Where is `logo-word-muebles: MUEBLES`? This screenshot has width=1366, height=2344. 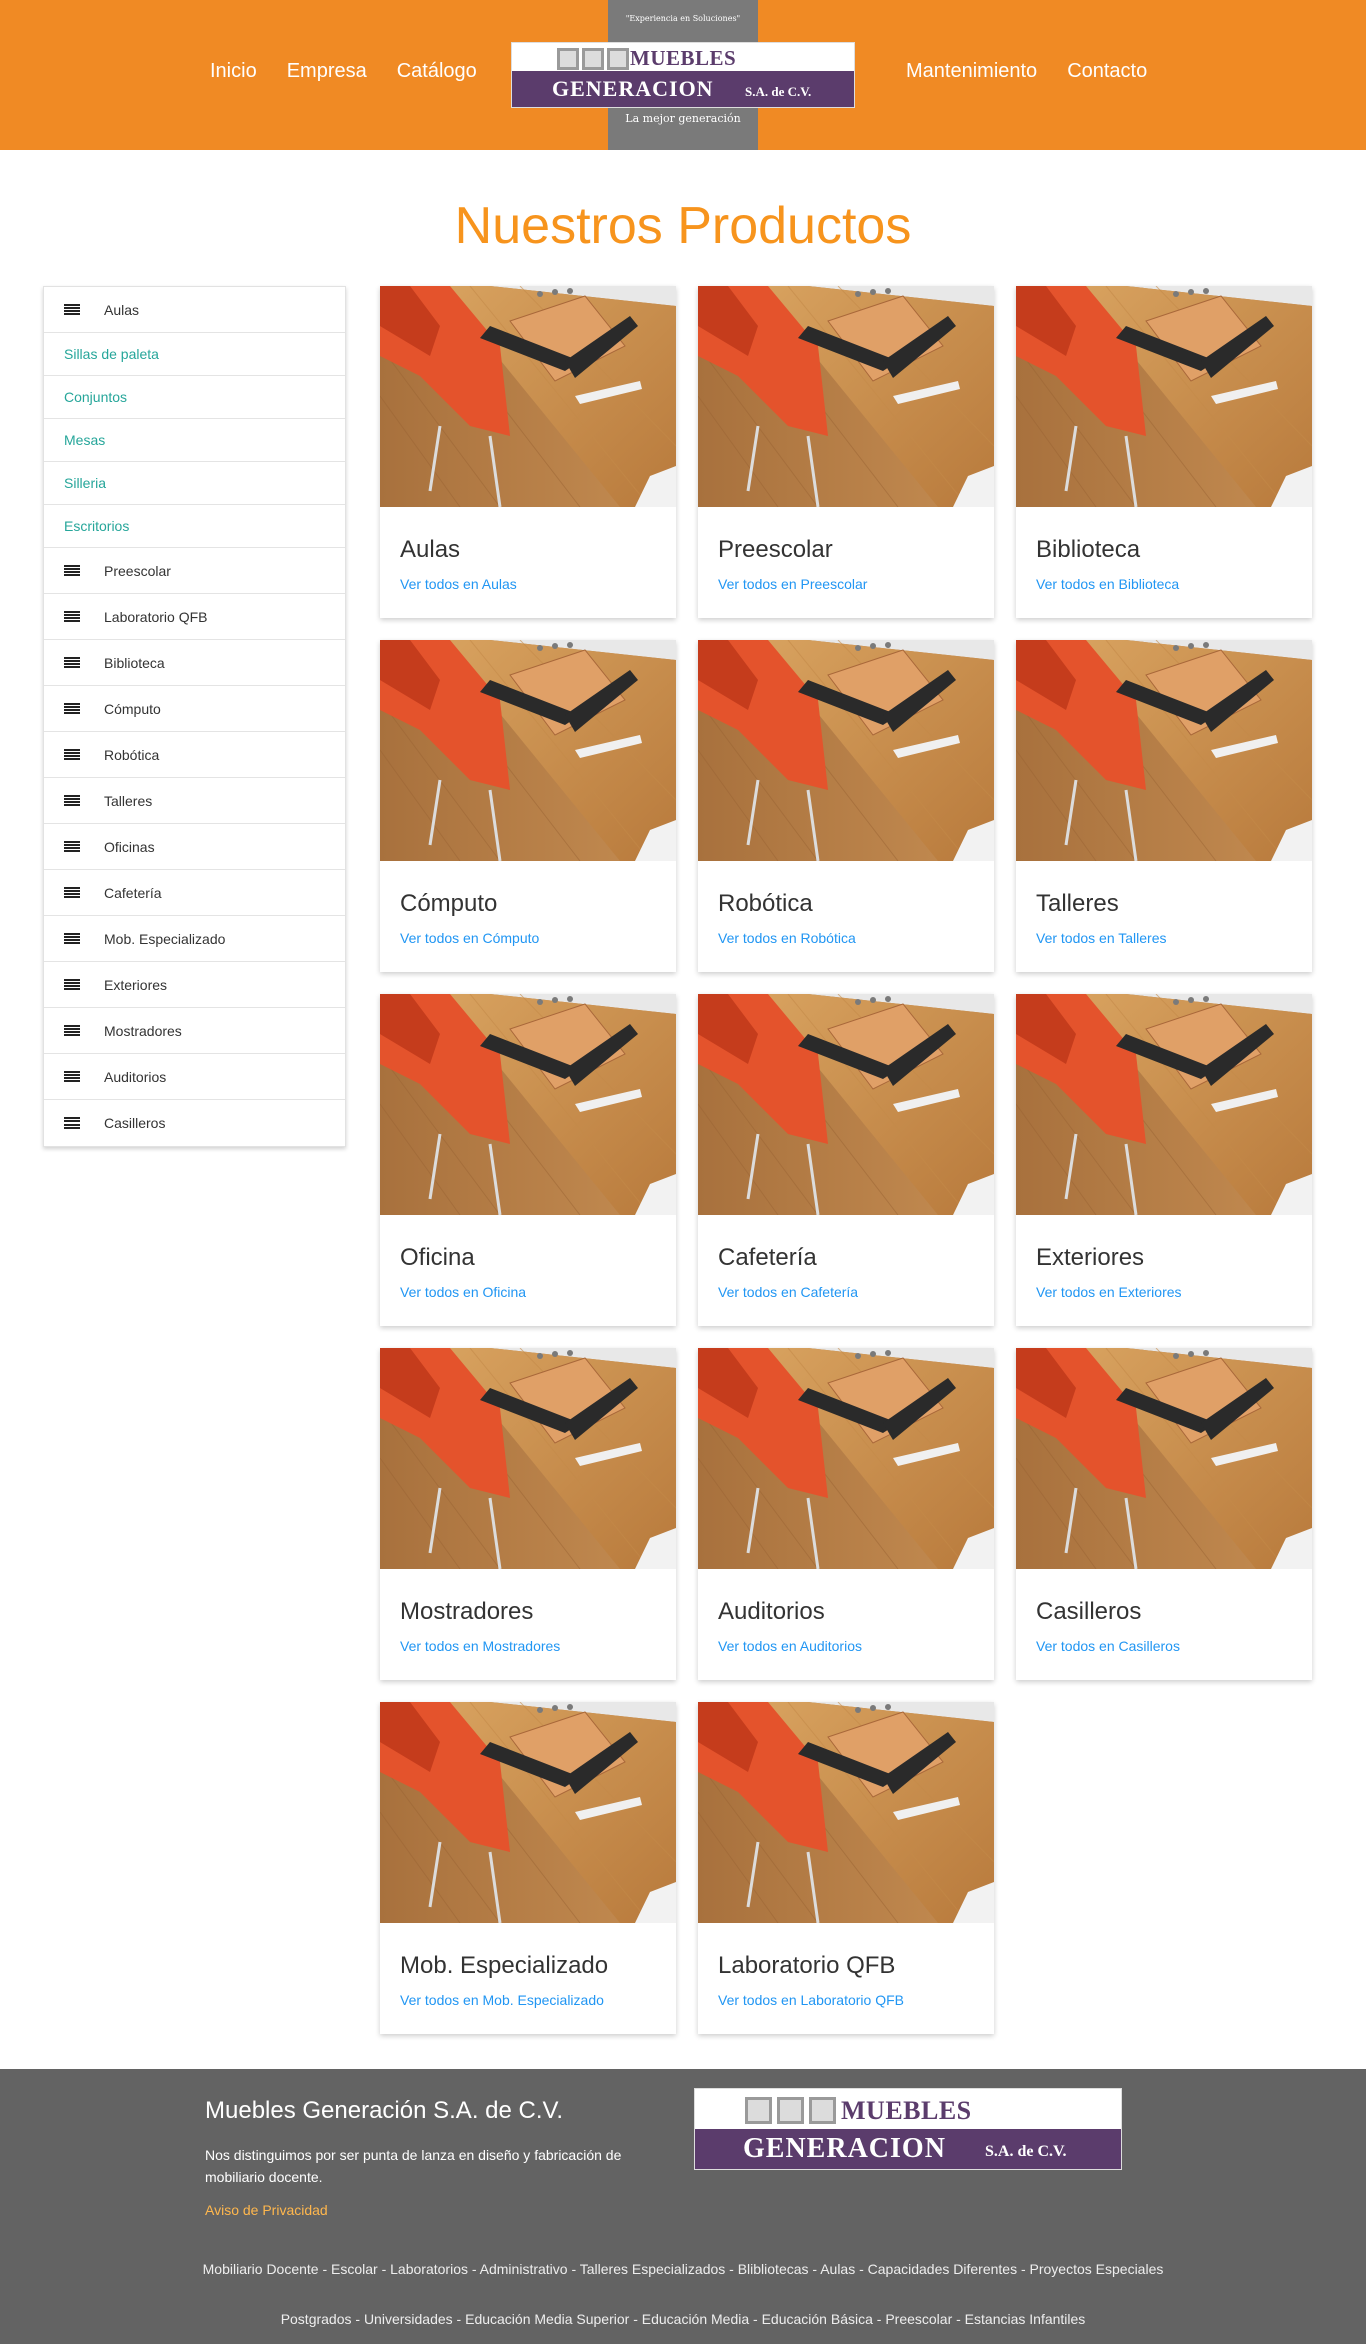
logo-word-muebles: MUEBLES is located at coordinates (683, 58).